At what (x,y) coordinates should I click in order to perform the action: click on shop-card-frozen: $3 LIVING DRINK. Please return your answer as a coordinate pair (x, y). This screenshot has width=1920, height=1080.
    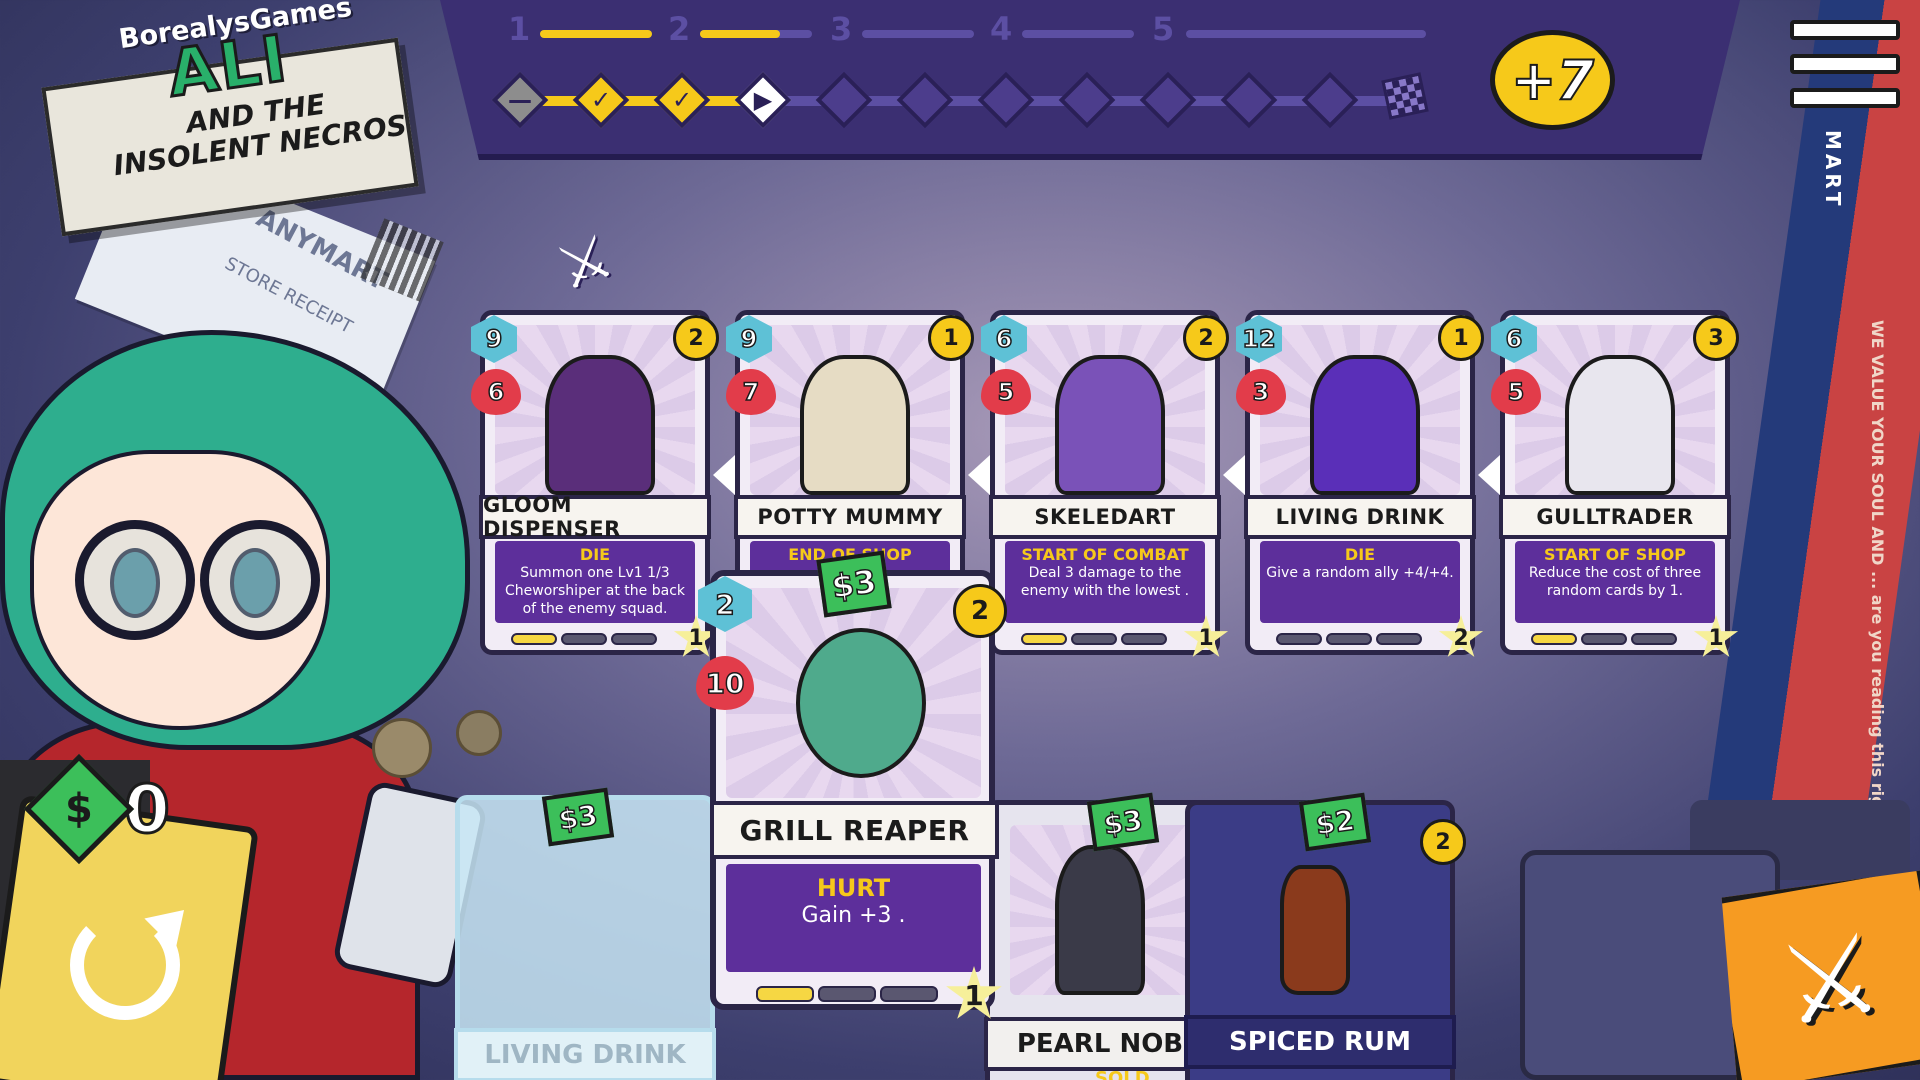
    Looking at the image, I should click on (585, 933).